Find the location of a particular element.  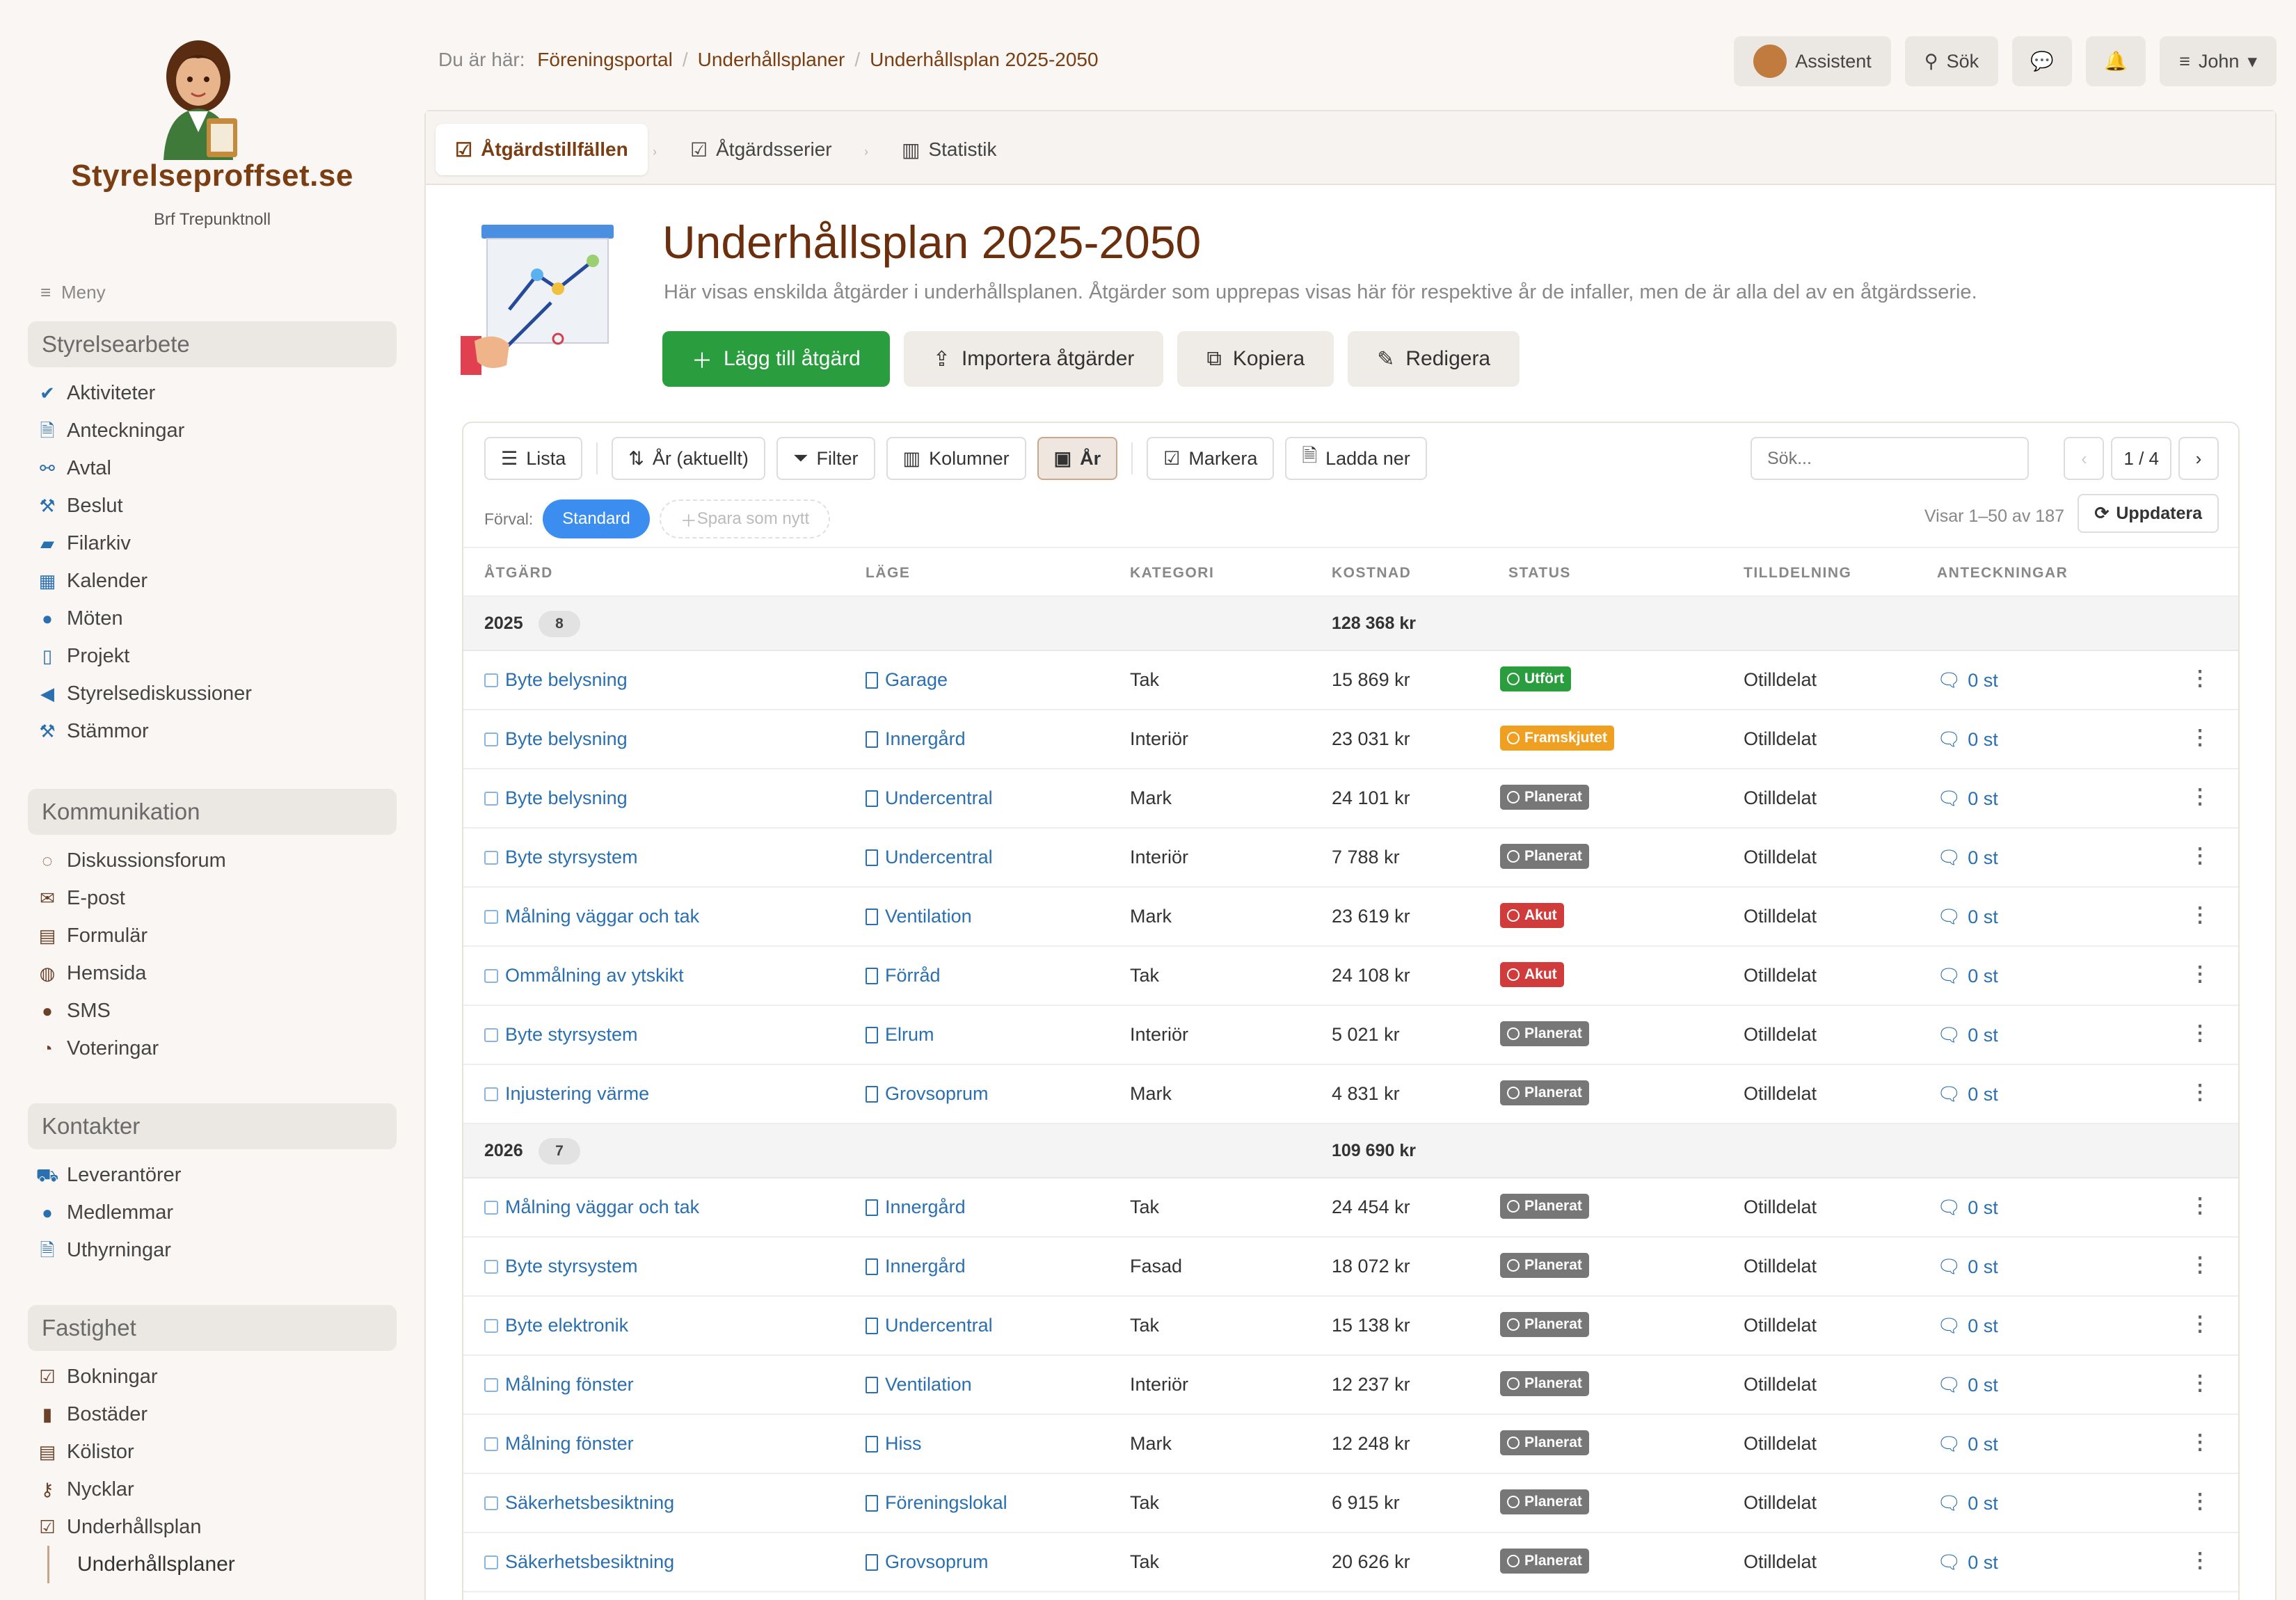

sidebar-item-beslut: ⚒ Beslut is located at coordinates (213, 506).